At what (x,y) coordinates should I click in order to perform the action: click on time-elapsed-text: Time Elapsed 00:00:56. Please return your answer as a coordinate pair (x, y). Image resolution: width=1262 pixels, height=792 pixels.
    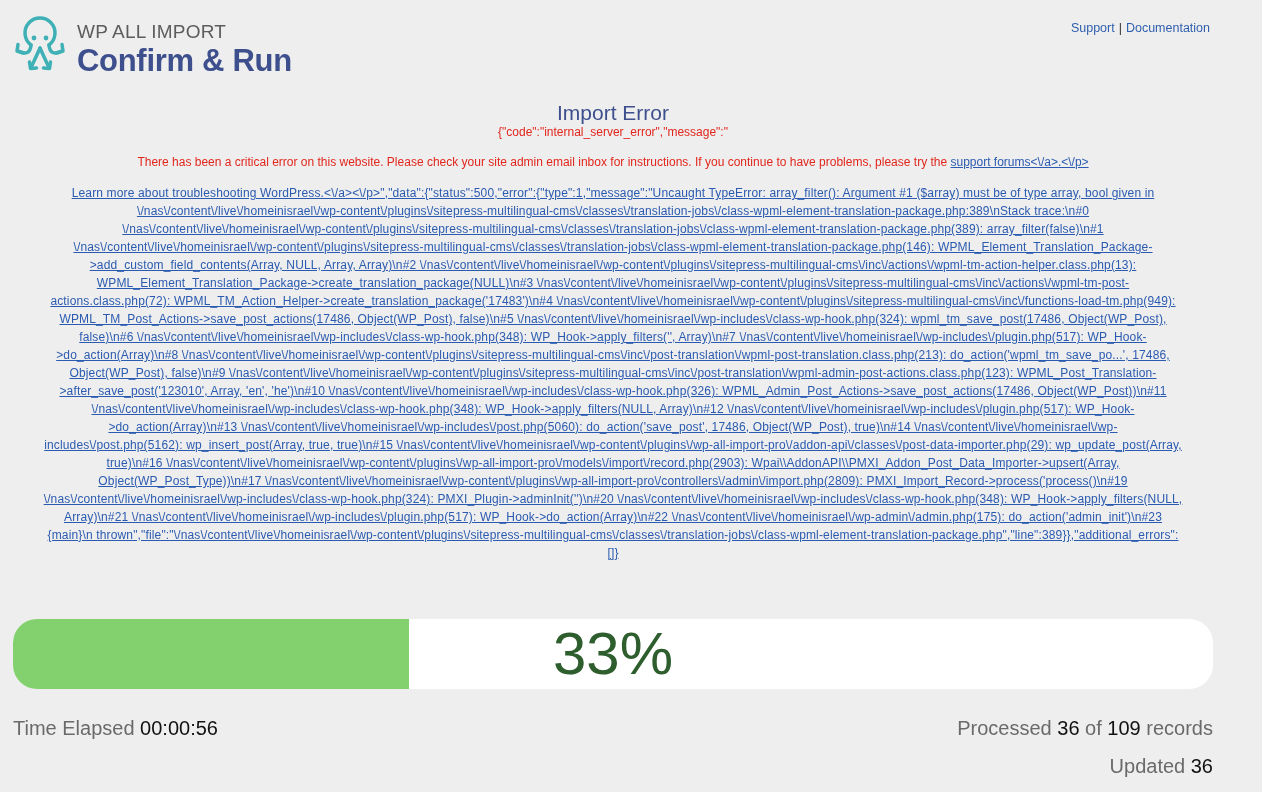
    Looking at the image, I should click on (115, 728).